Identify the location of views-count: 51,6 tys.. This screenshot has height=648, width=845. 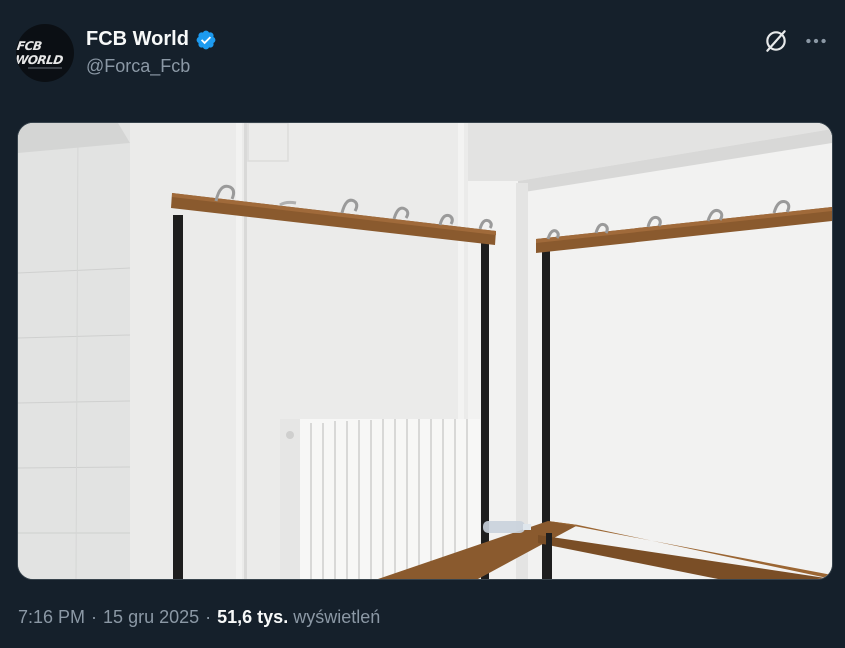
(253, 617).